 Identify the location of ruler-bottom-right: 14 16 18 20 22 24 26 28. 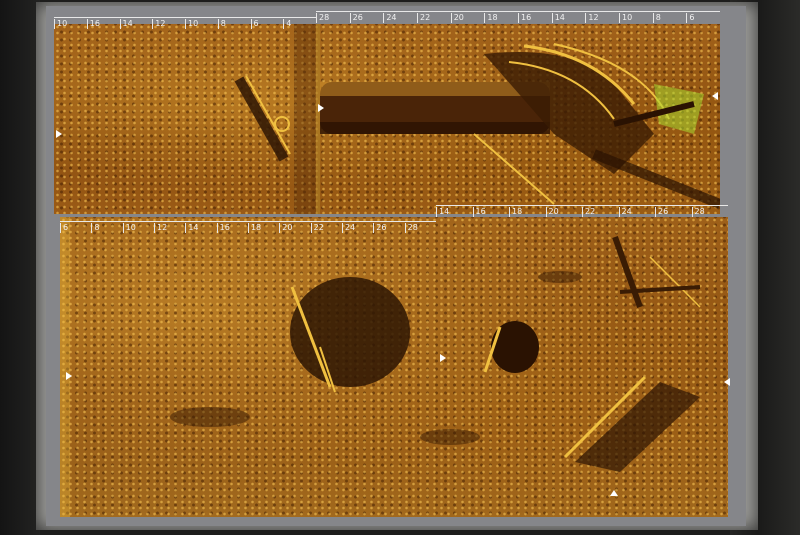
(582, 211).